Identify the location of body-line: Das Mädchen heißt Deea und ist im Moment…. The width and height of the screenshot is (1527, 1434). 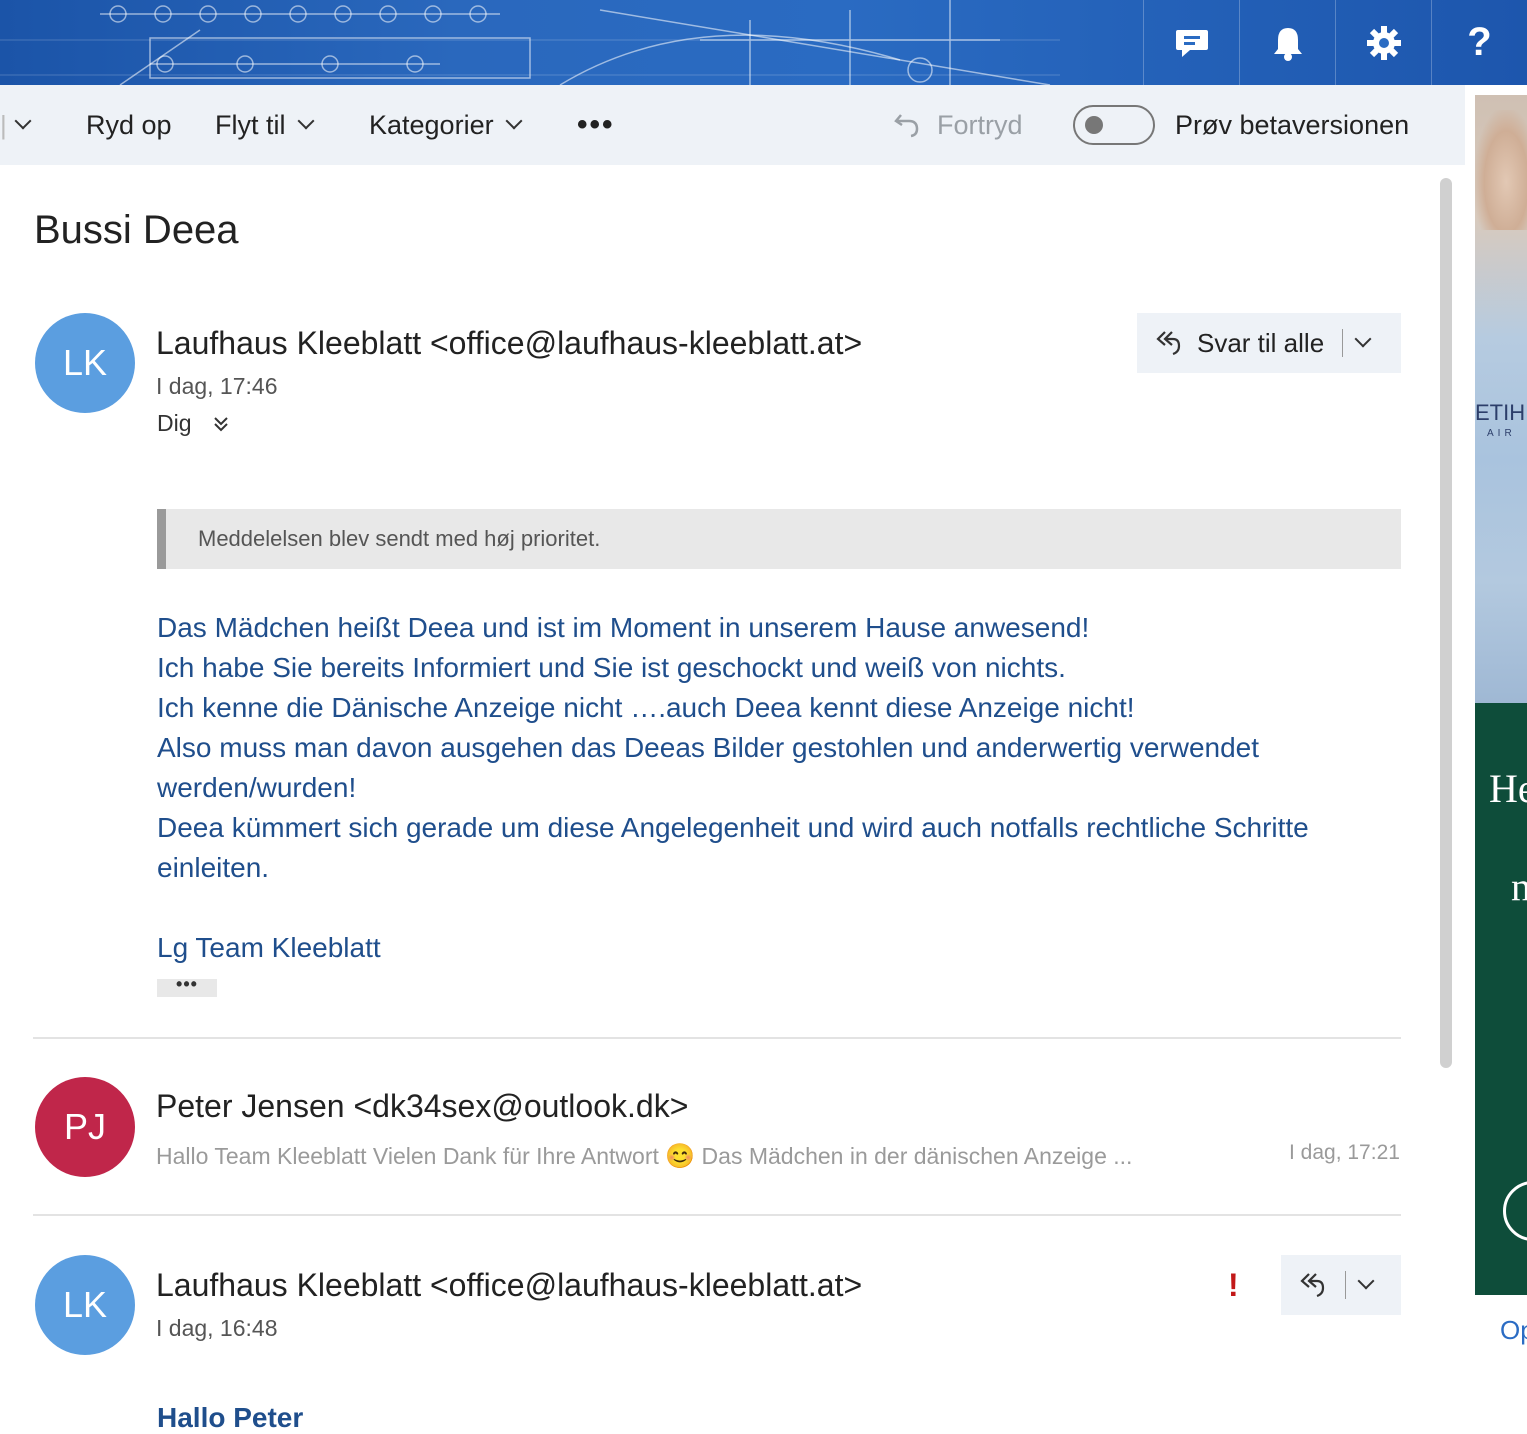
(623, 627).